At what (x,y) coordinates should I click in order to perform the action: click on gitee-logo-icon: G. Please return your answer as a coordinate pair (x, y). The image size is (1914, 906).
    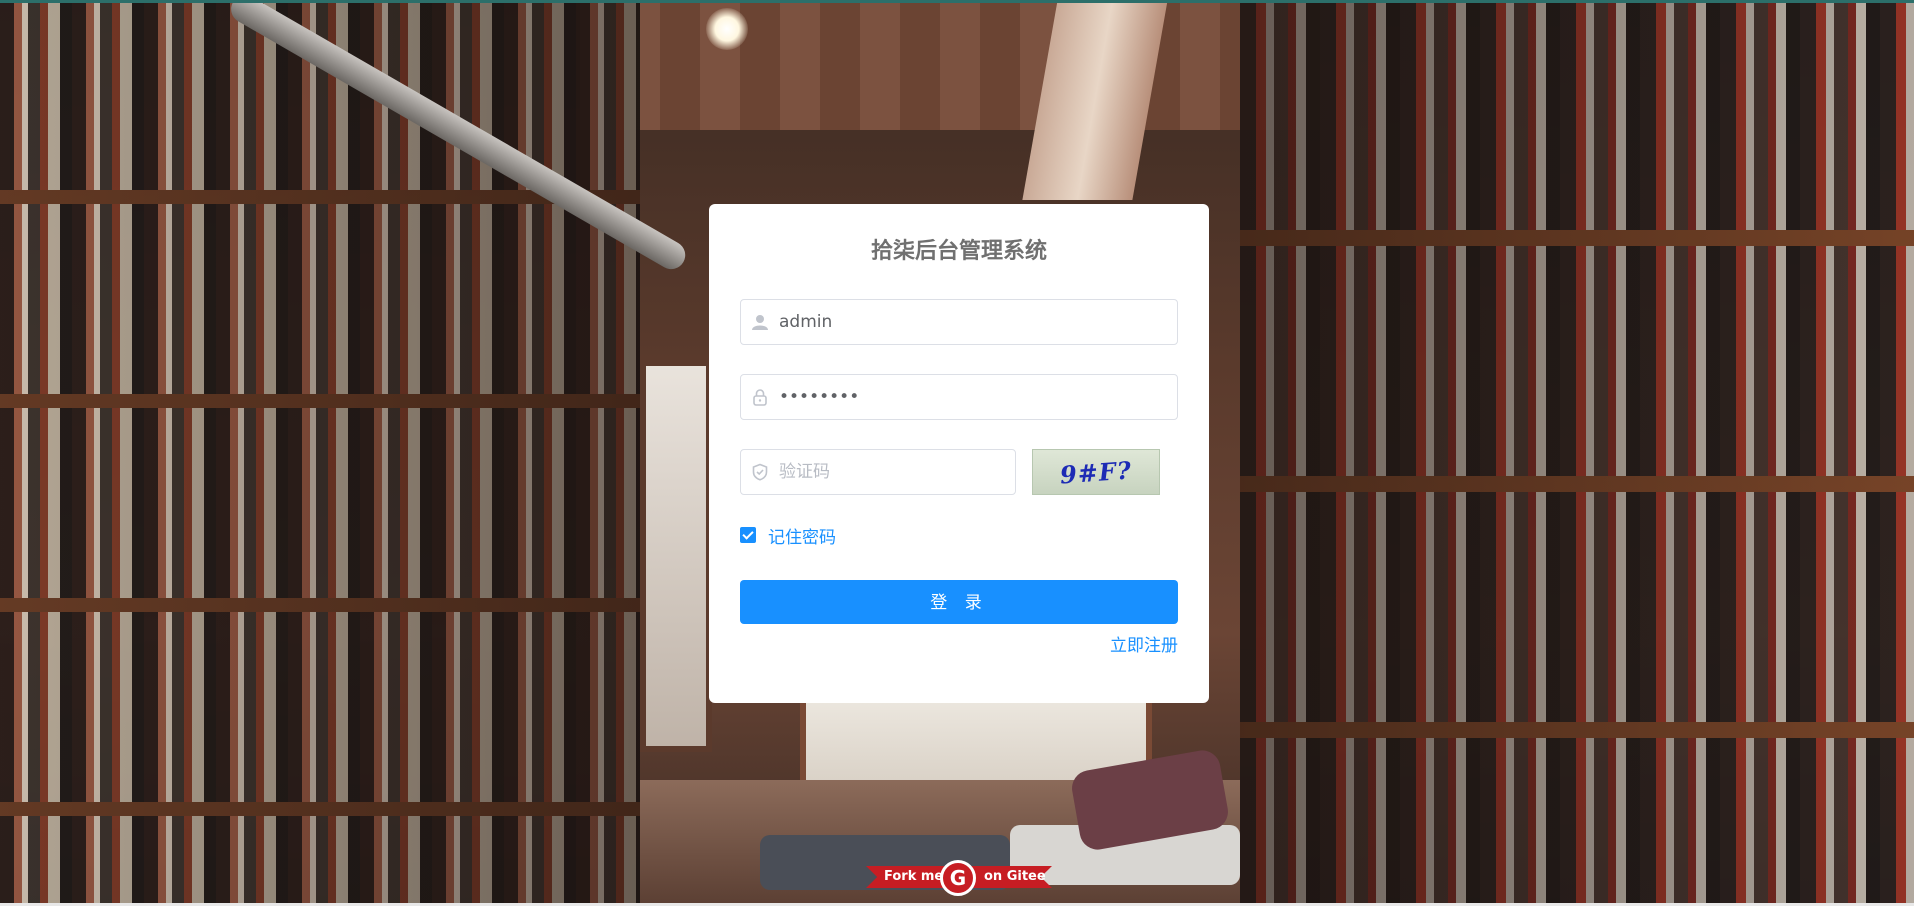
    Looking at the image, I should click on (958, 878).